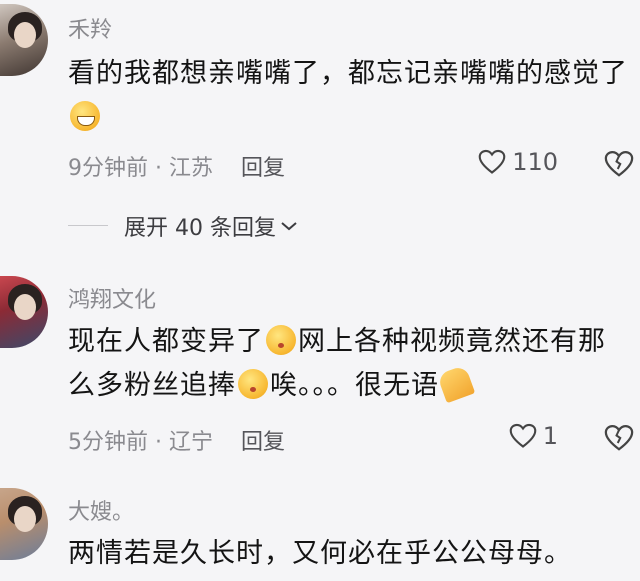 This screenshot has height=581, width=640. I want to click on comment-meta: 9分钟前 · 江苏 回复, so click(177, 168).